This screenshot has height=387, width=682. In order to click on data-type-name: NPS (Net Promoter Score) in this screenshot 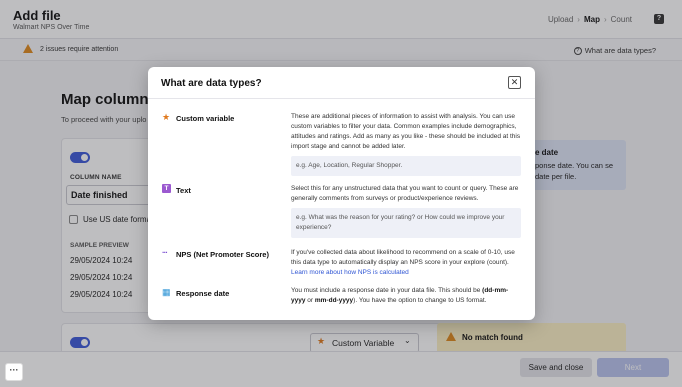, I will do `click(222, 254)`.